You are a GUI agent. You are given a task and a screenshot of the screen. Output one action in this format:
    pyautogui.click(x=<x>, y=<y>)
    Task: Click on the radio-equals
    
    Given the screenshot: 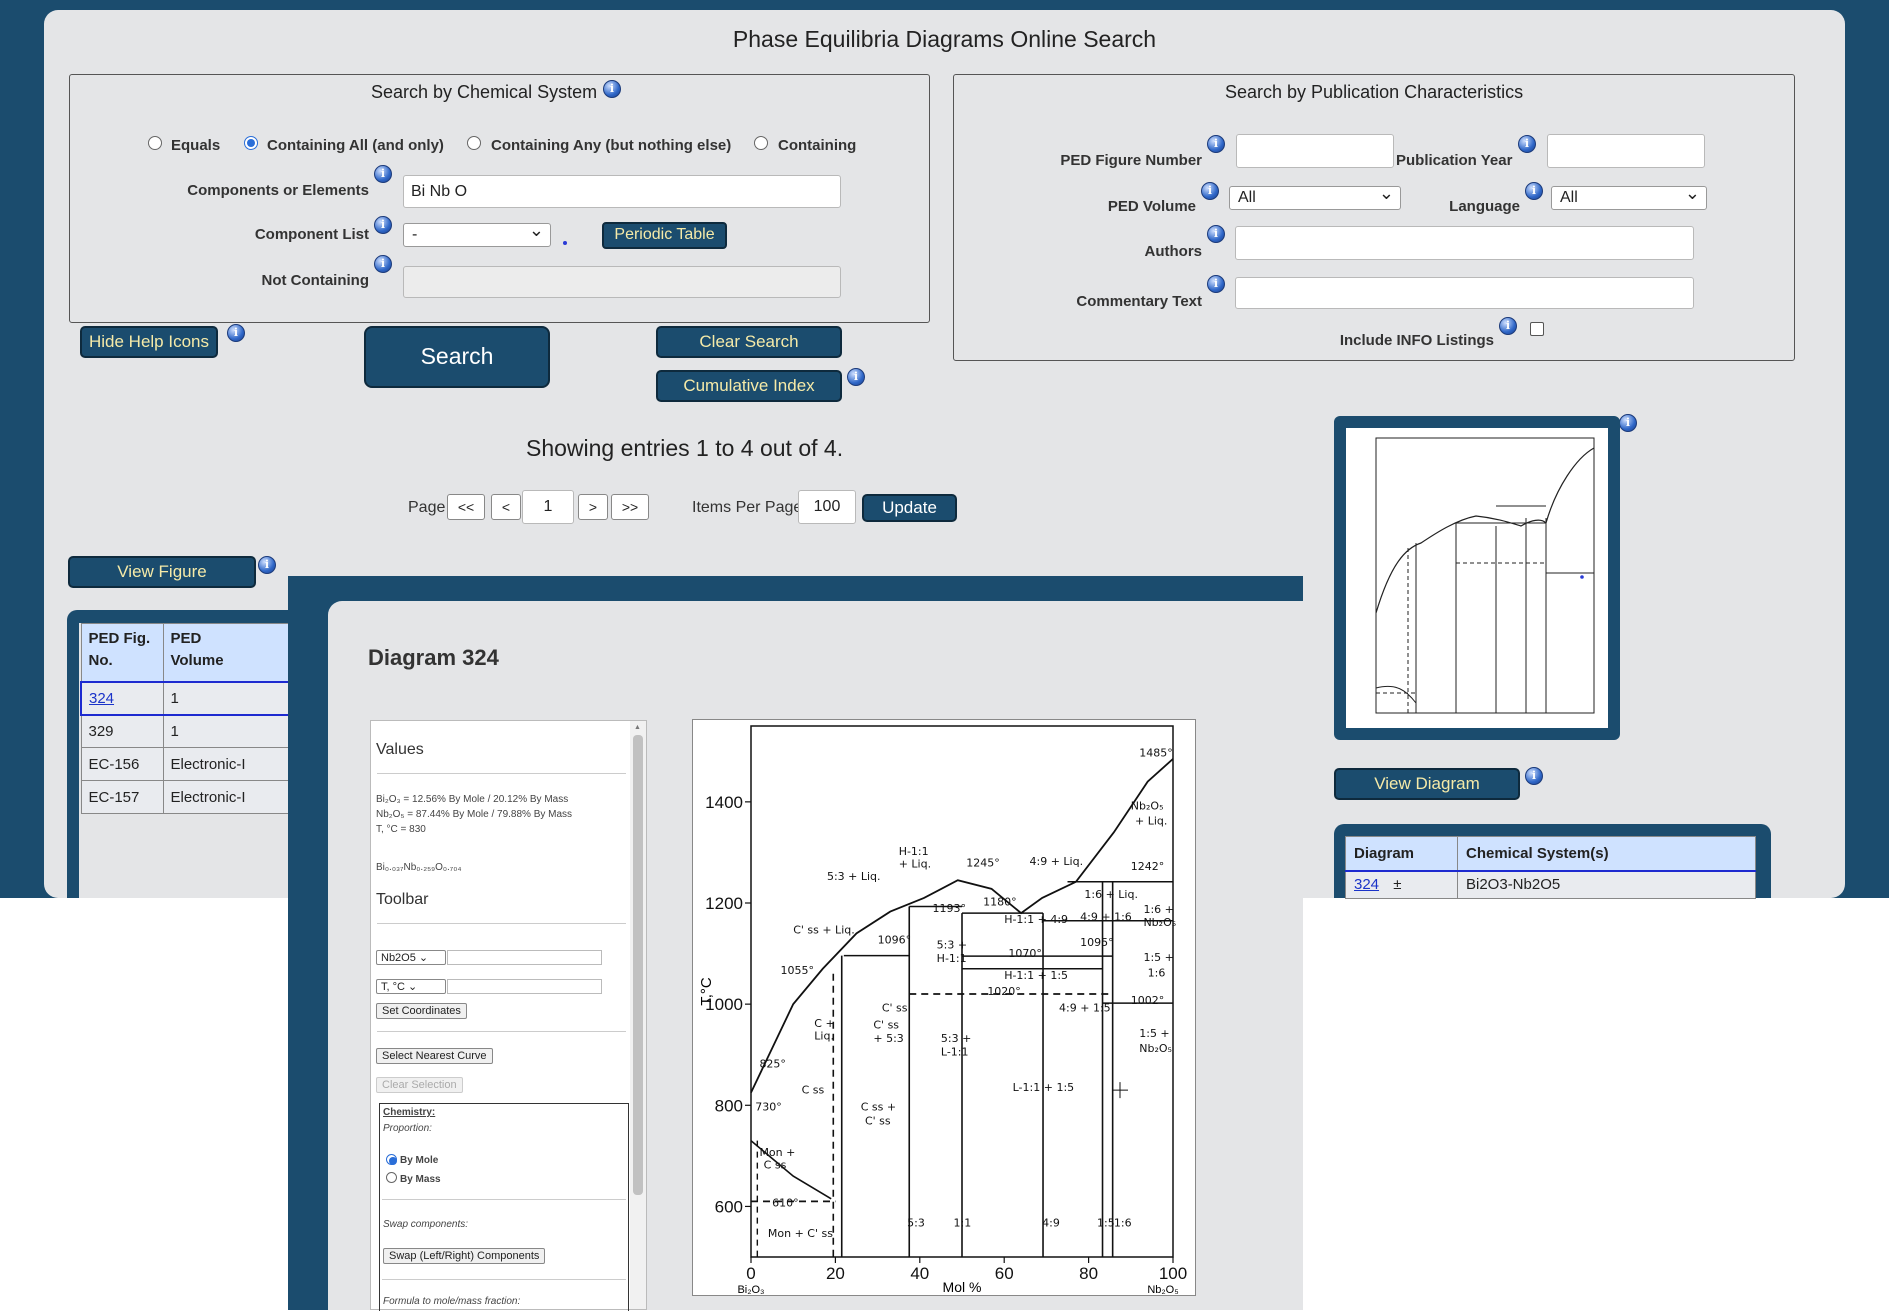 What is the action you would take?
    pyautogui.click(x=155, y=143)
    